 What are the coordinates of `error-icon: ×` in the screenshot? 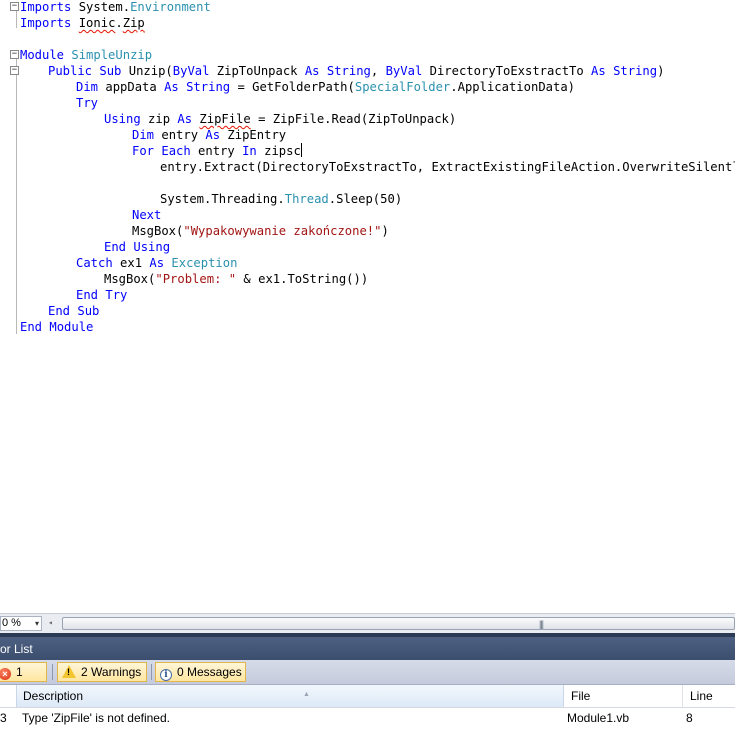 It's located at (5, 674).